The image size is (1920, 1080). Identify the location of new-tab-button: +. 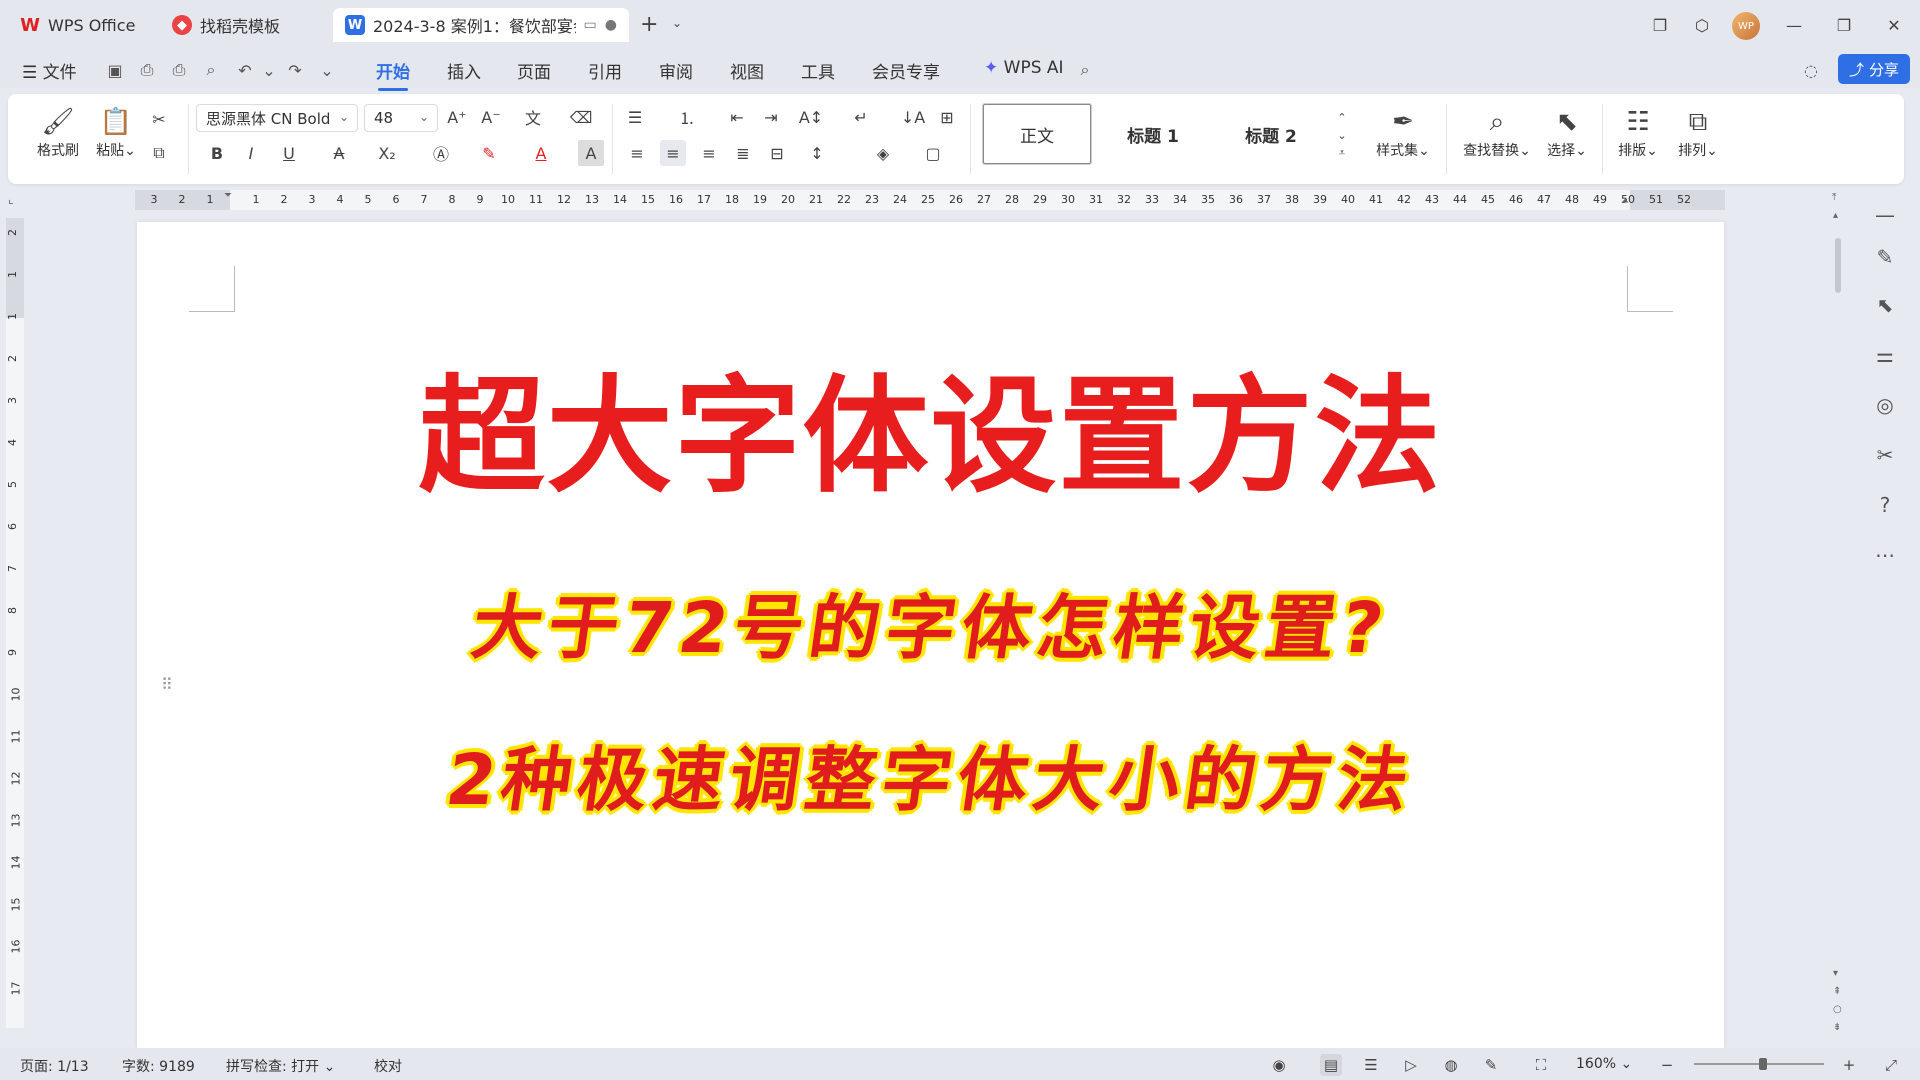
(649, 24).